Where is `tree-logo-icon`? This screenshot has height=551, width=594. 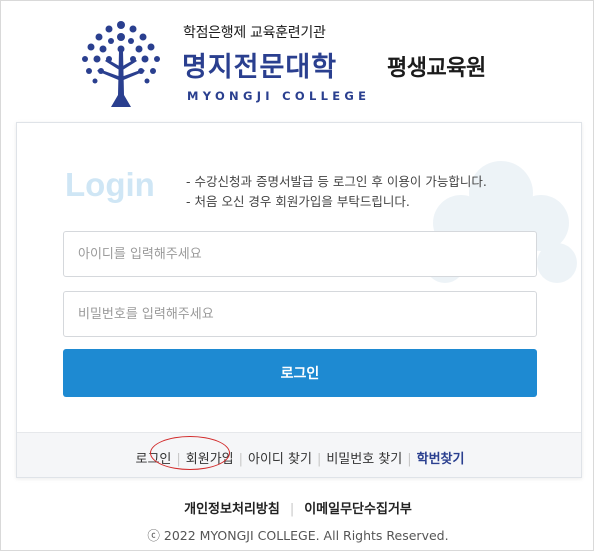
tree-logo-icon is located at coordinates (121, 64).